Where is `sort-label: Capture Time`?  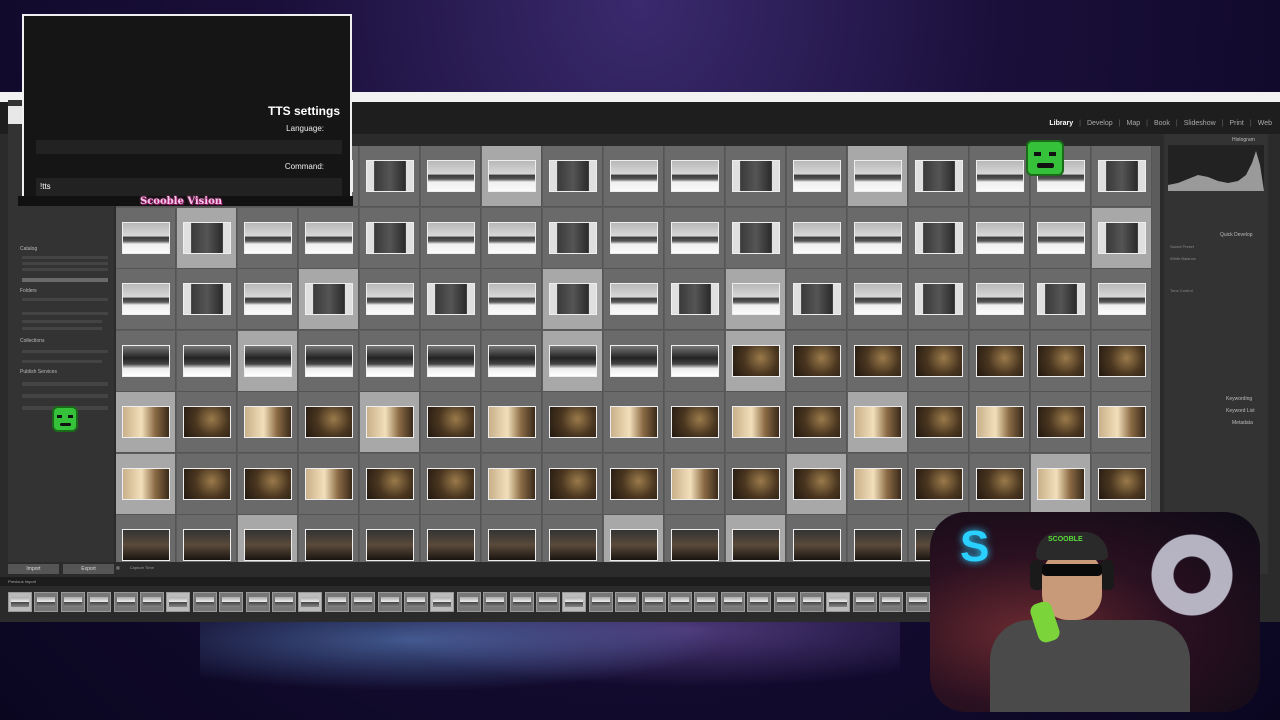
sort-label: Capture Time is located at coordinates (142, 567).